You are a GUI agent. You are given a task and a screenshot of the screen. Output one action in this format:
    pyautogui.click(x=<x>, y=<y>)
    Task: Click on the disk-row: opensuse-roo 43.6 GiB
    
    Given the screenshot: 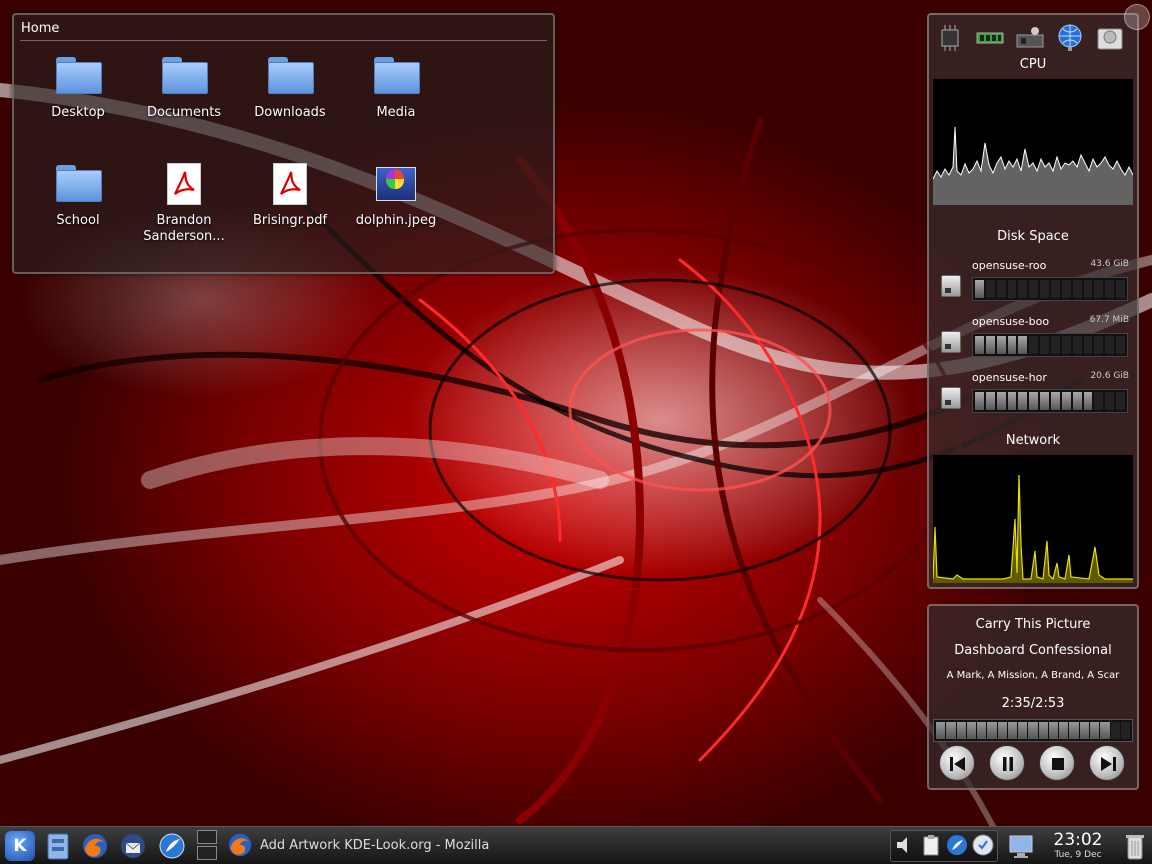 What is the action you would take?
    pyautogui.click(x=1033, y=283)
    